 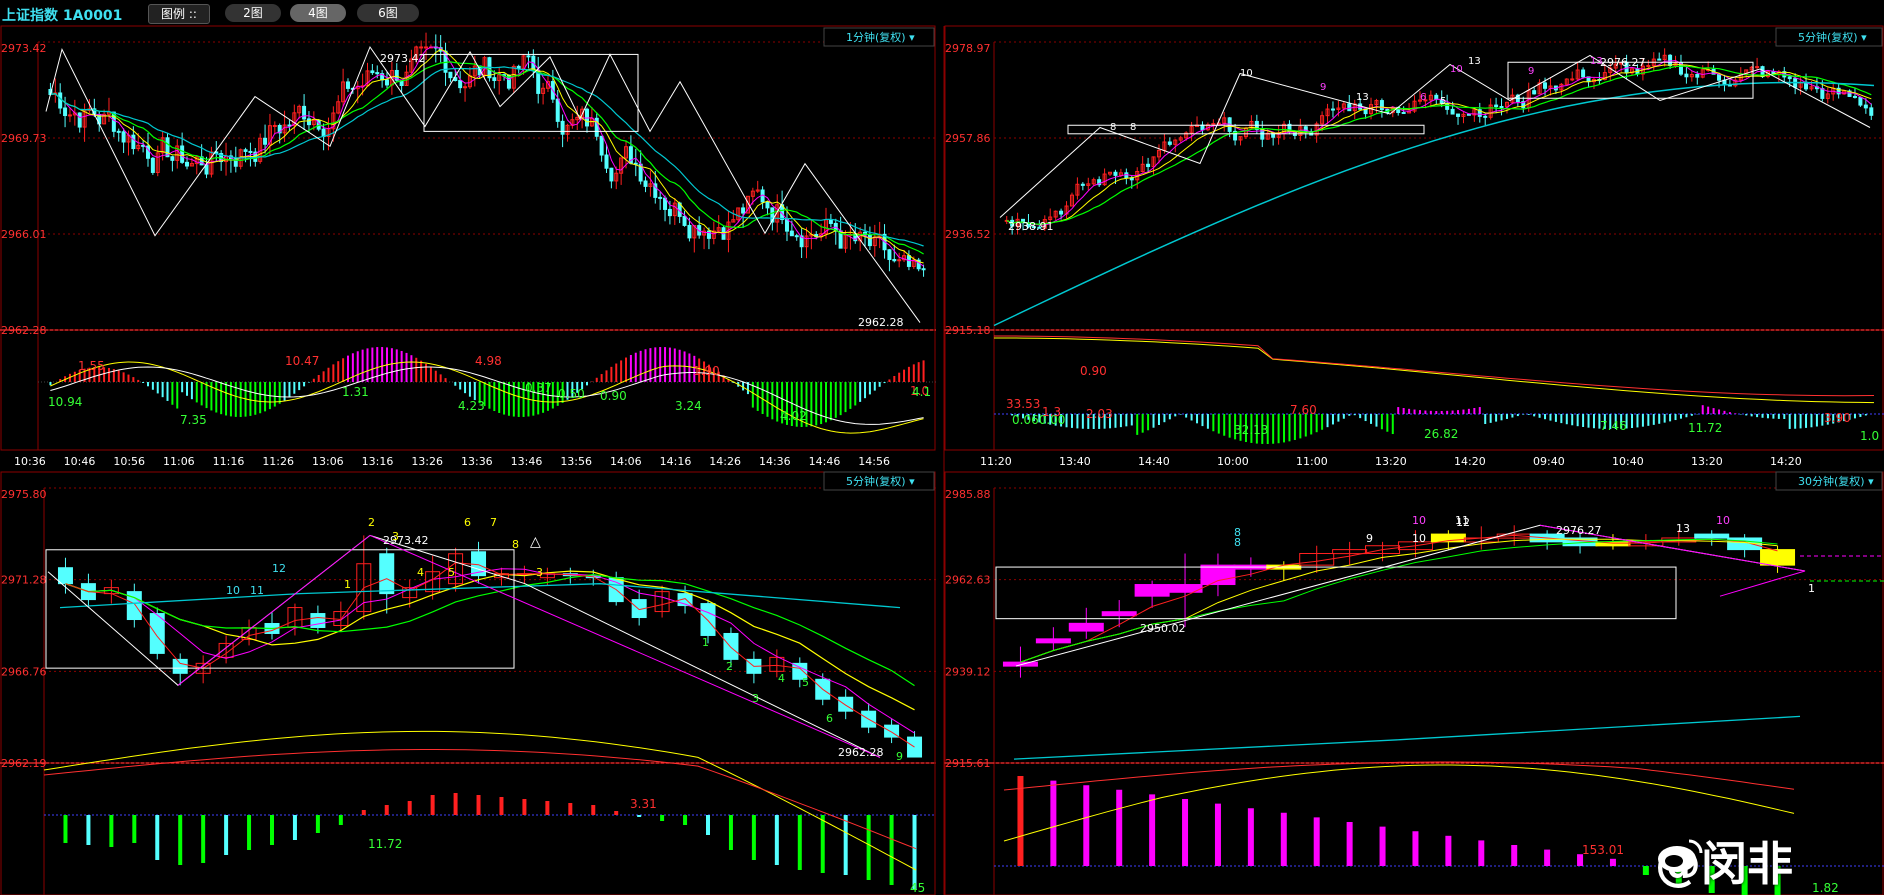 What do you see at coordinates (1336, 593) in the screenshot?
I see `consolidation-box` at bounding box center [1336, 593].